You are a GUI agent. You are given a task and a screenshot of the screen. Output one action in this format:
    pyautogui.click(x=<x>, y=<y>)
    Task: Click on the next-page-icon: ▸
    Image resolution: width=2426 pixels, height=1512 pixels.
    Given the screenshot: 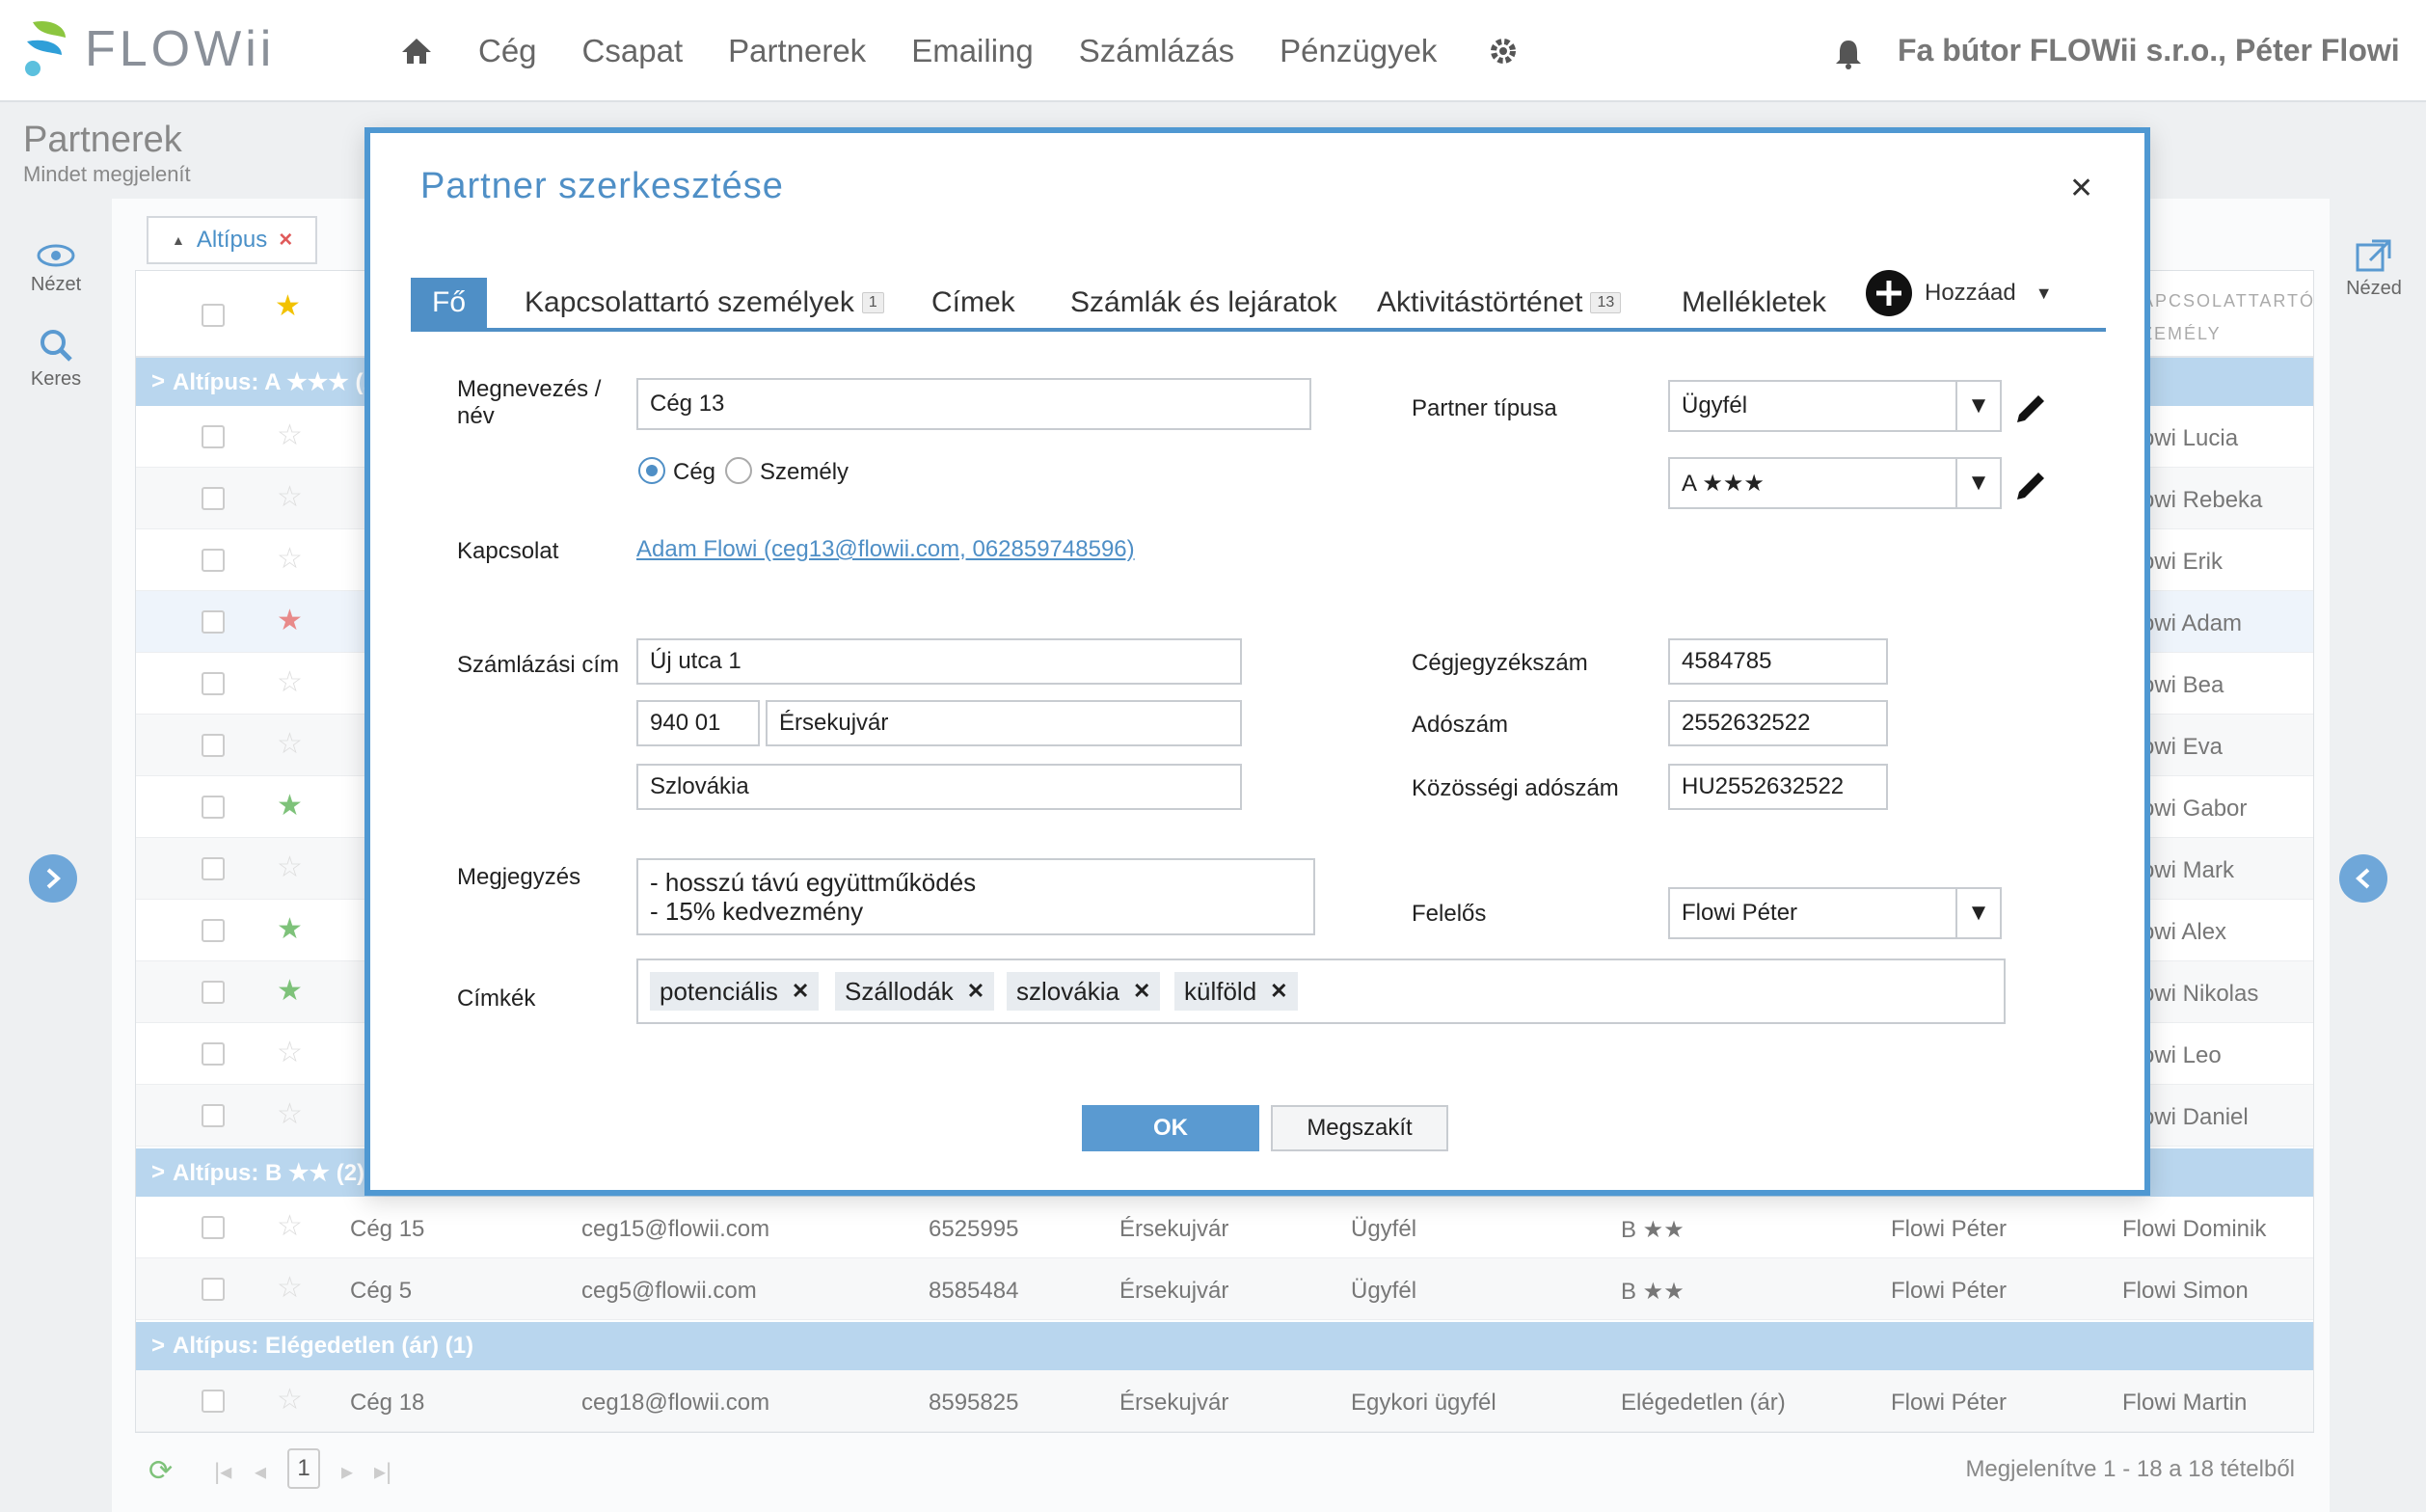 What is the action you would take?
    pyautogui.click(x=347, y=1472)
    